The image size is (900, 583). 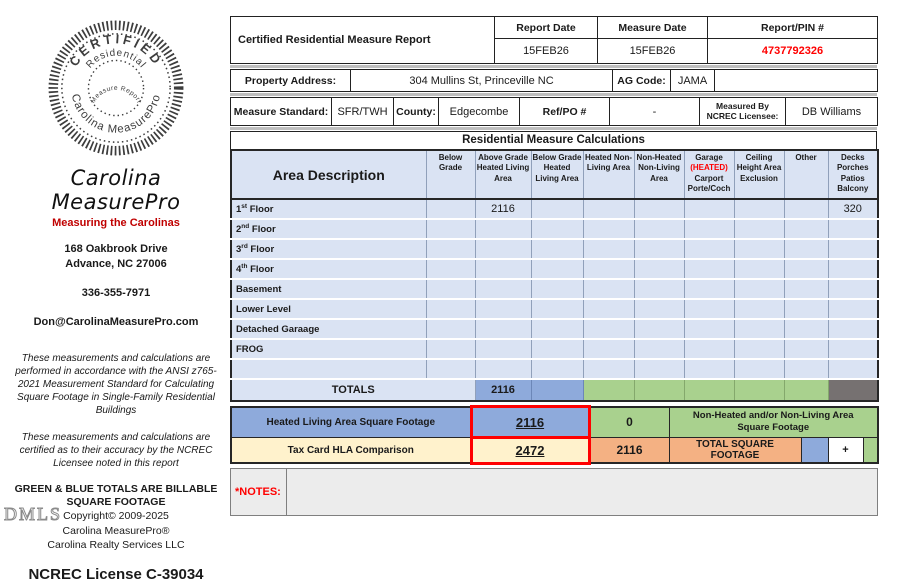 What do you see at coordinates (116, 190) in the screenshot?
I see `brand-name: Carolina MeasurePro` at bounding box center [116, 190].